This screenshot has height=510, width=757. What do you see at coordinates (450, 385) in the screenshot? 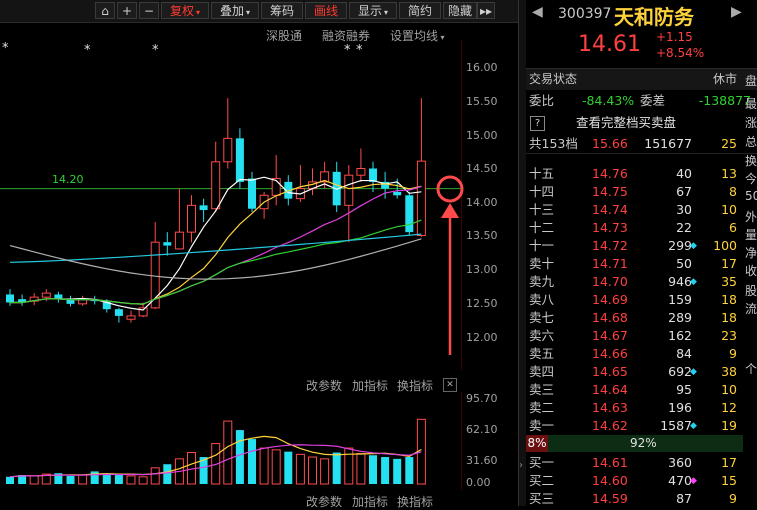
I see `close-icon: ✕` at bounding box center [450, 385].